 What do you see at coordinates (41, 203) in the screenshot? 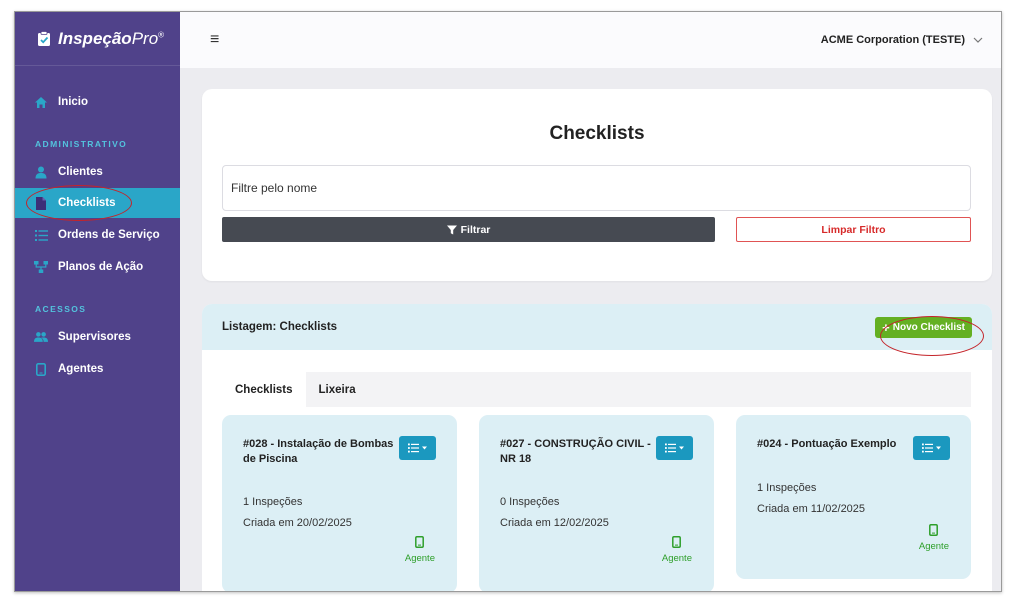
I see `document-icon` at bounding box center [41, 203].